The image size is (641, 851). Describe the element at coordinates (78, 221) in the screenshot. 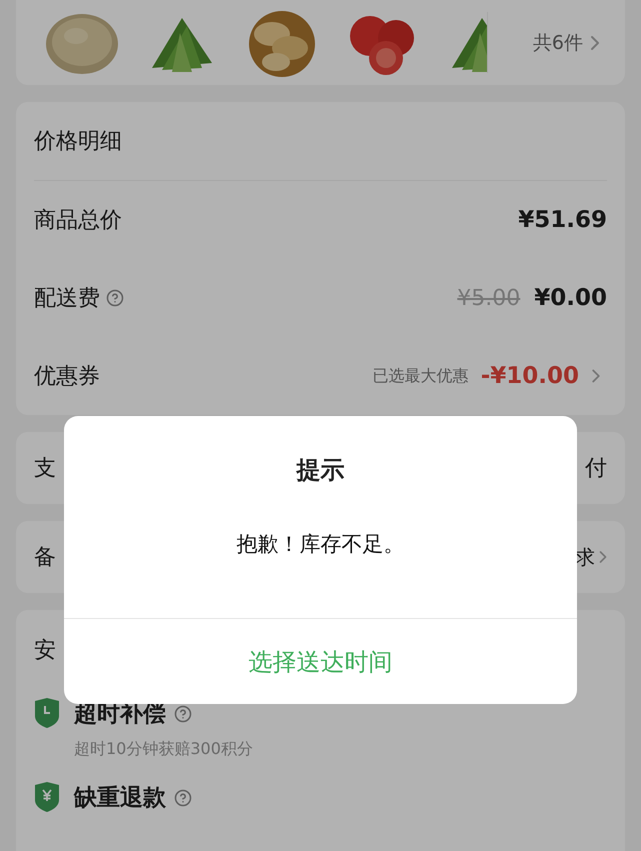

I see `row-label: 商品总价` at that location.